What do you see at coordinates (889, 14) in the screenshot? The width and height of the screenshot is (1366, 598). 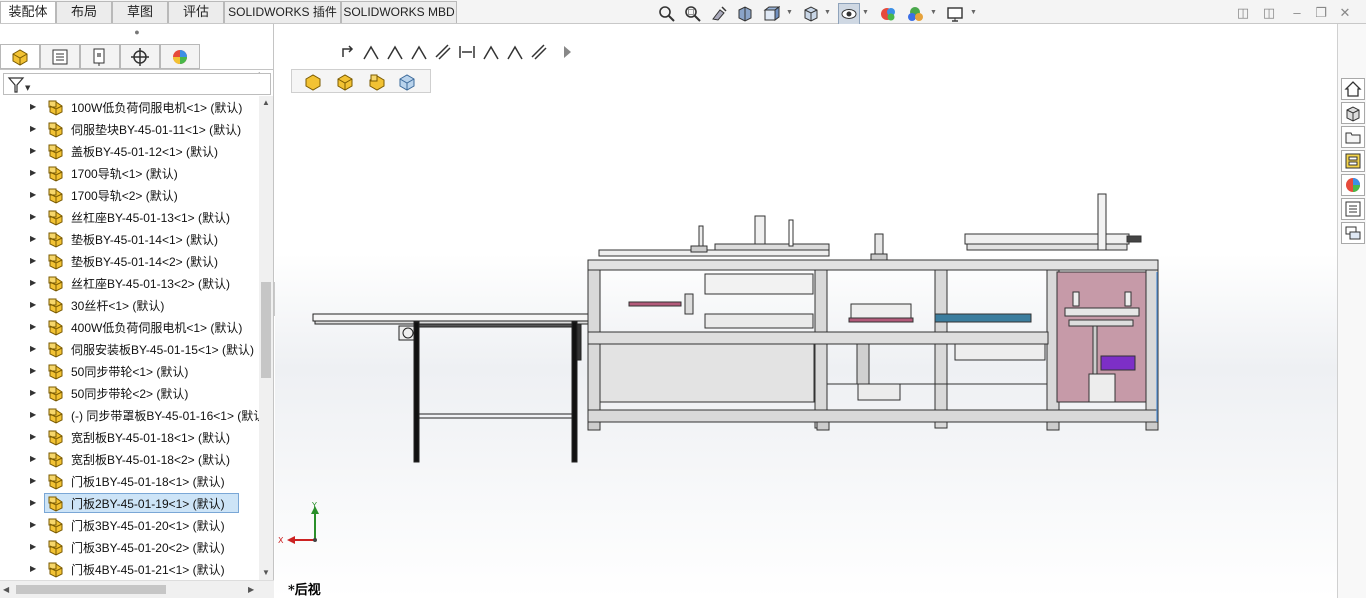 I see `edit-appearance-icon` at bounding box center [889, 14].